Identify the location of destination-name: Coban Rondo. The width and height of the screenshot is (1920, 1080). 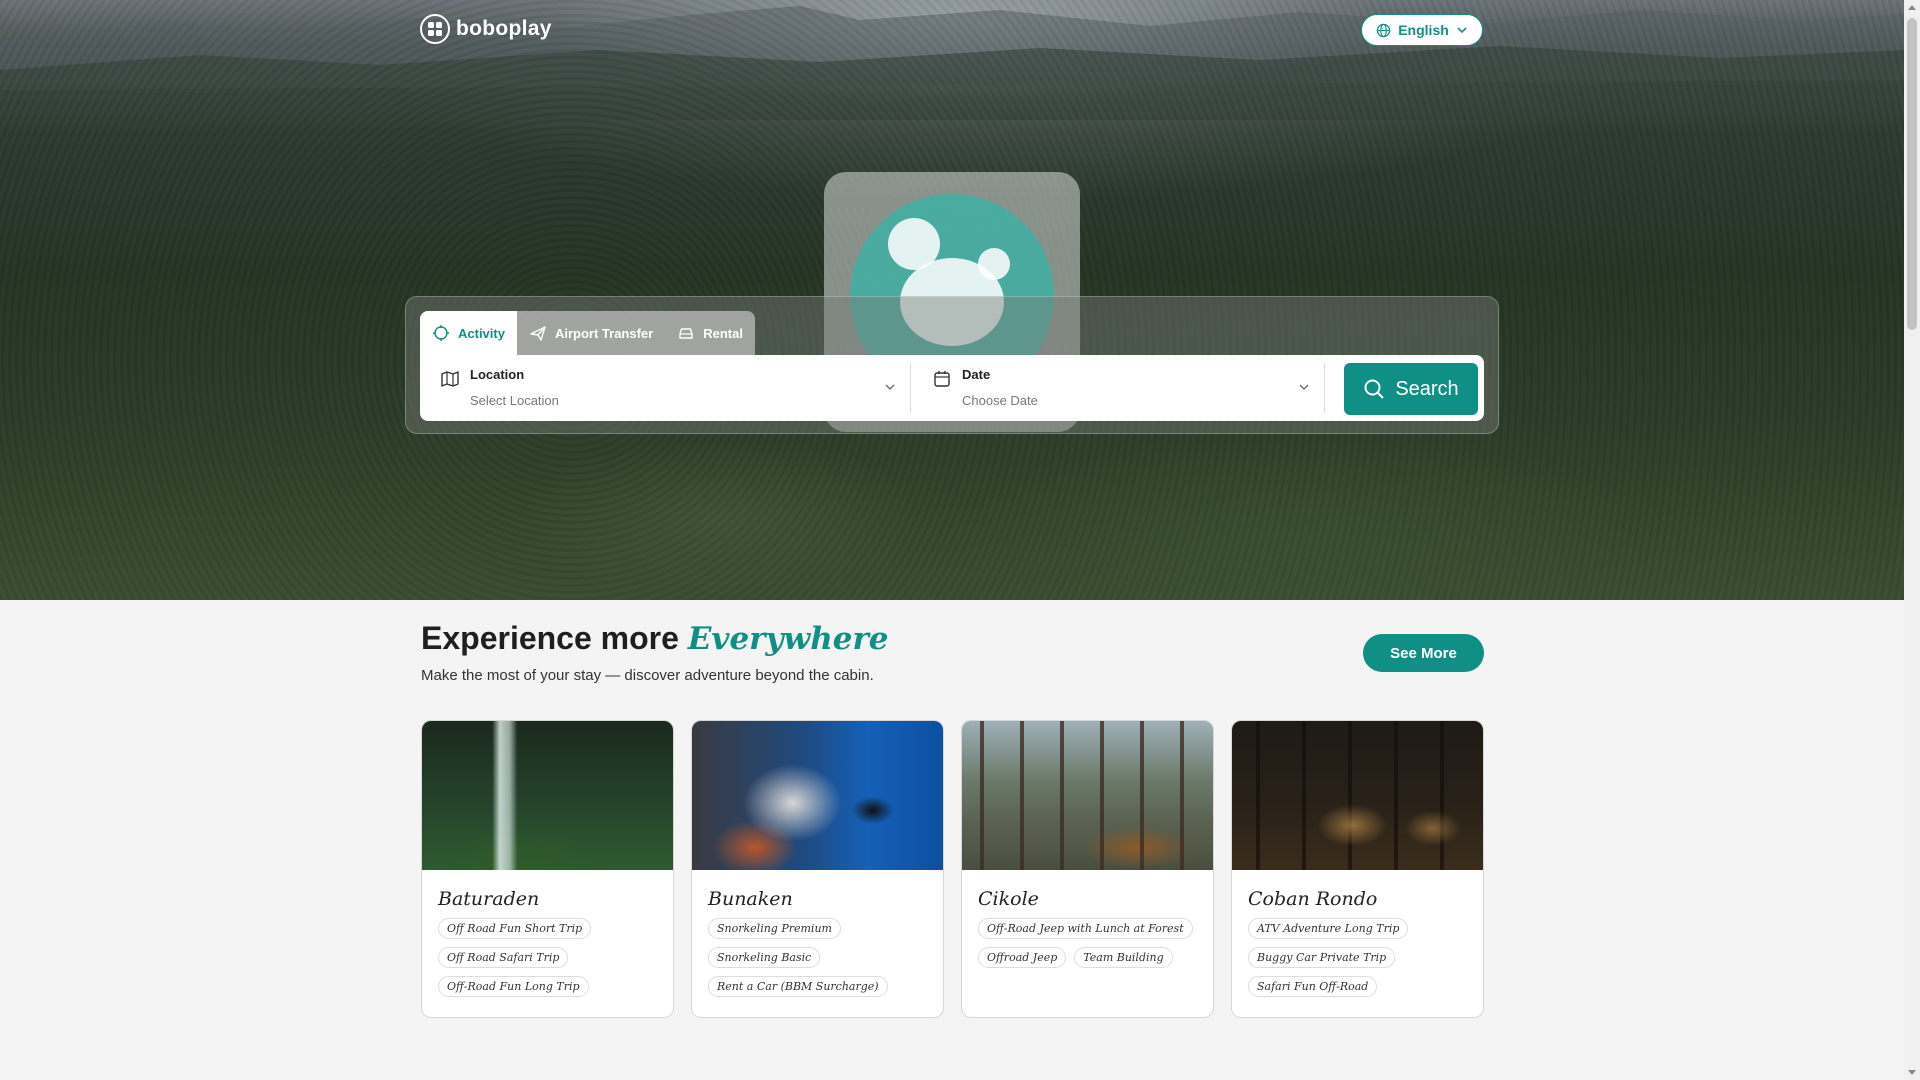
(1313, 899).